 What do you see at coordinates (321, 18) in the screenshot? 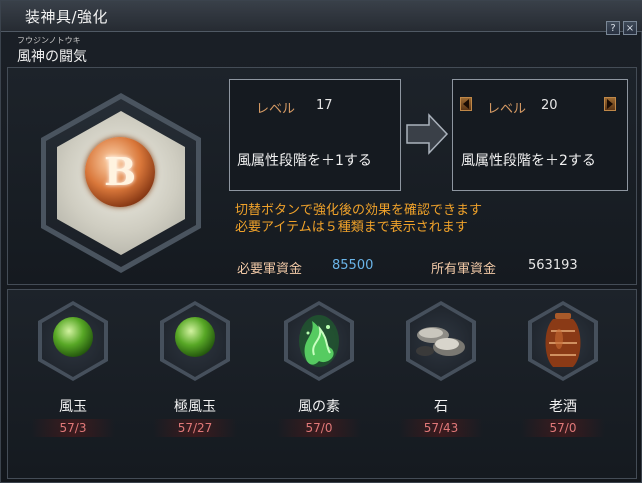
I see `title-bar: 装神具/強化 ? ×` at bounding box center [321, 18].